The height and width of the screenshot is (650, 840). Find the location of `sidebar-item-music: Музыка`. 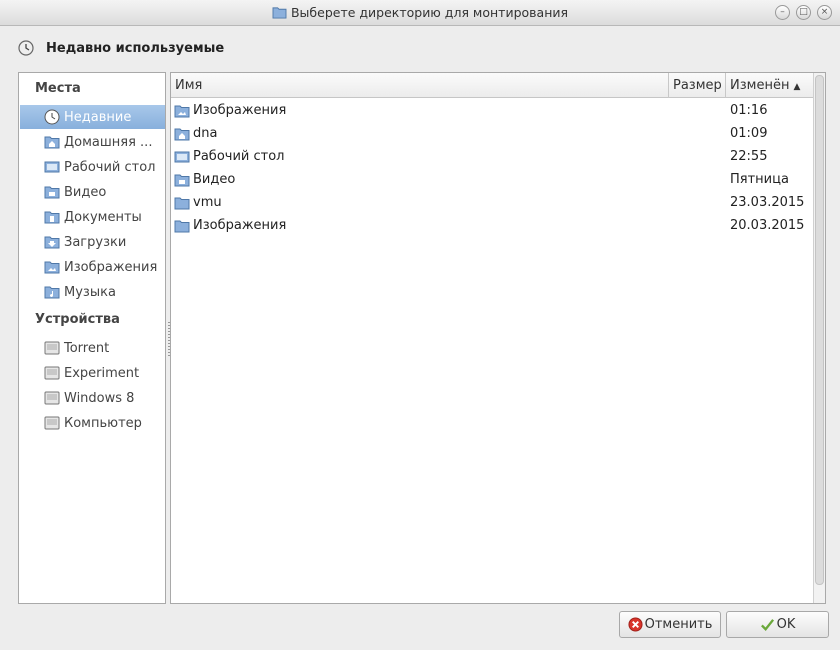

sidebar-item-music: Музыка is located at coordinates (92, 292).